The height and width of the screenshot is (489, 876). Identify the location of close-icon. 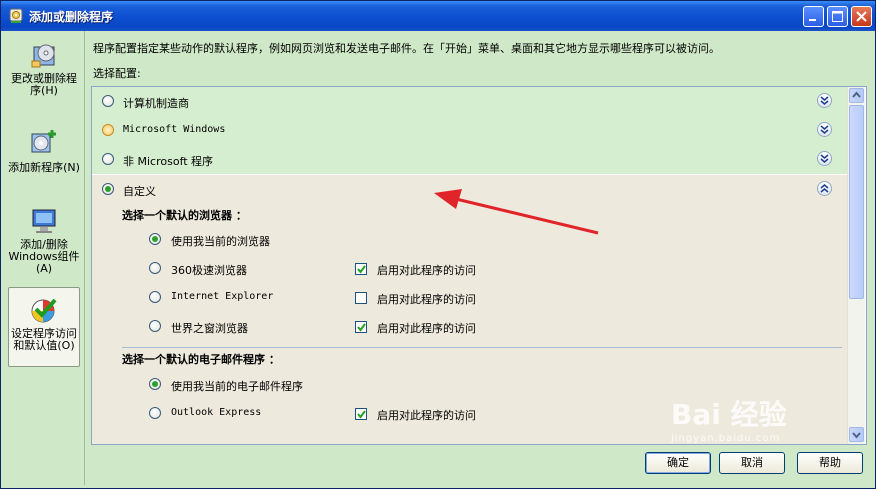
(861, 16).